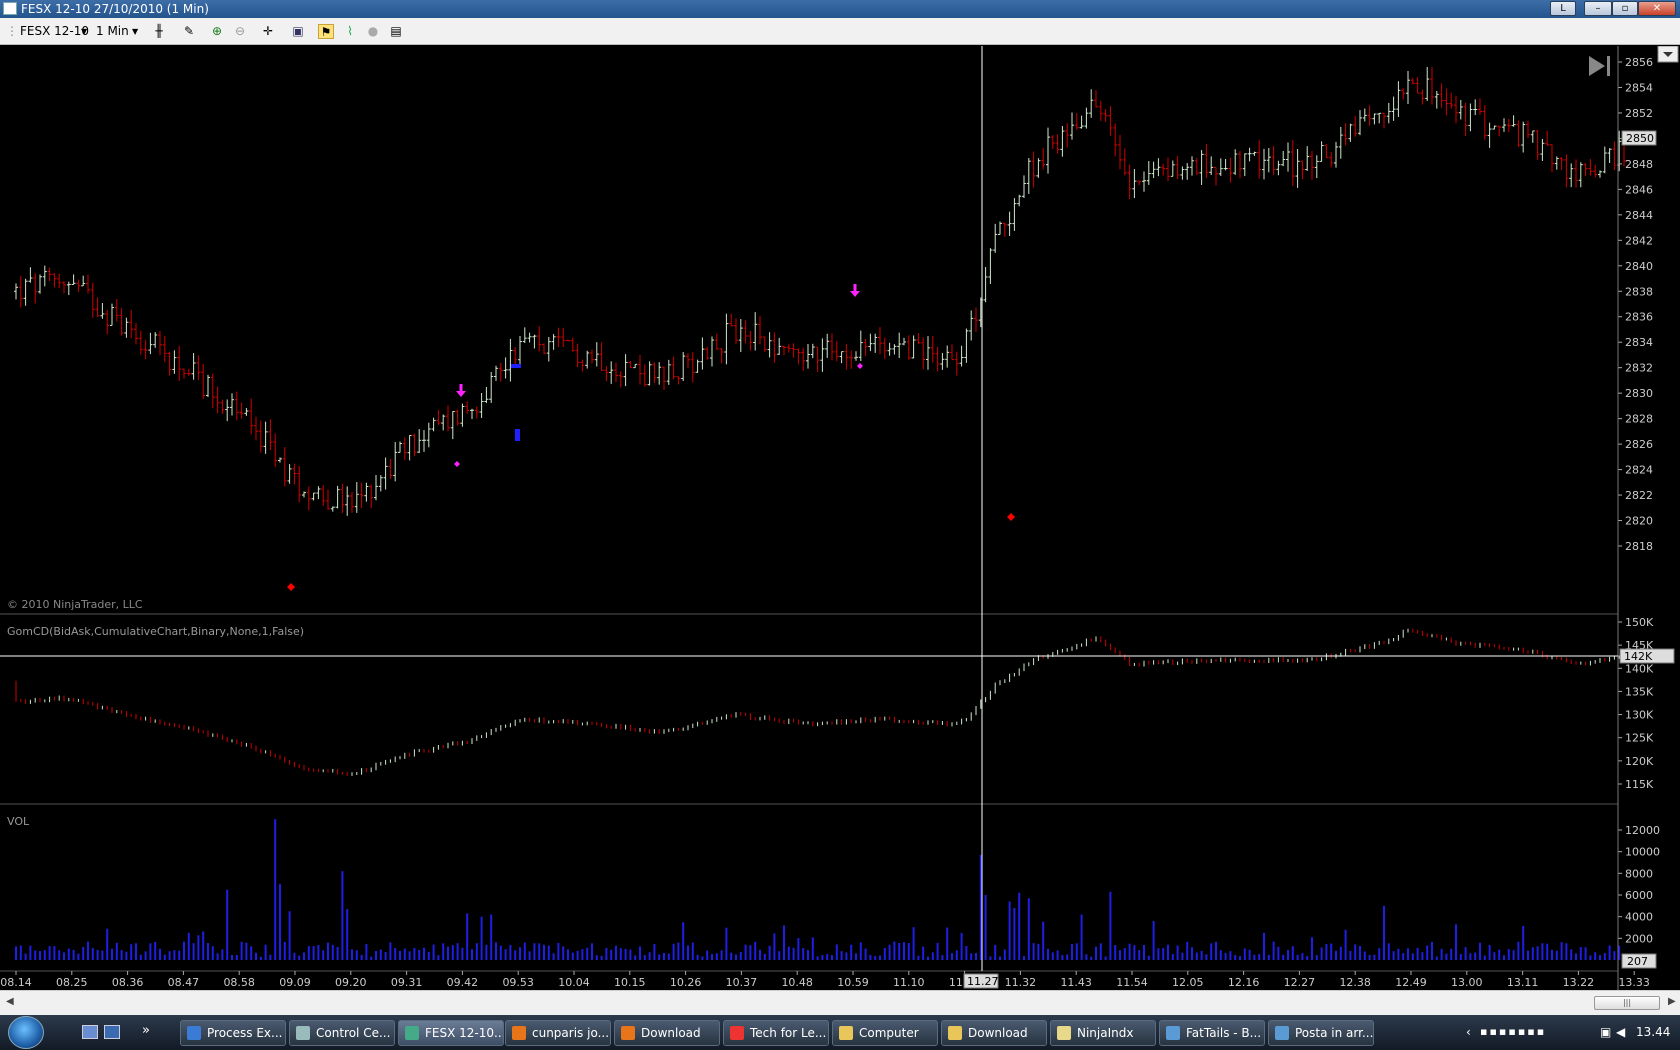 This screenshot has height=1050, width=1680. I want to click on tray-expand-icon: ‹, so click(1468, 1032).